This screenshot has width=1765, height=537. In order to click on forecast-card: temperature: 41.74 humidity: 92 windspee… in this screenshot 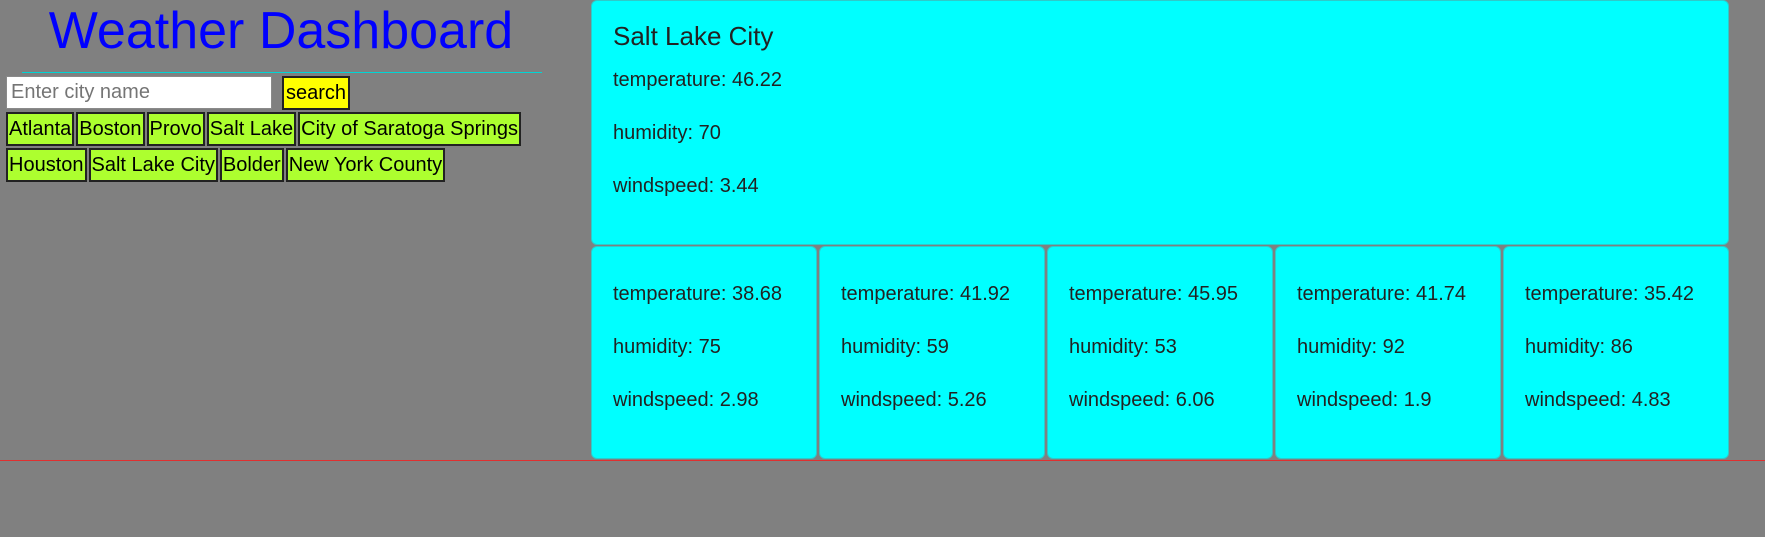, I will do `click(1388, 352)`.